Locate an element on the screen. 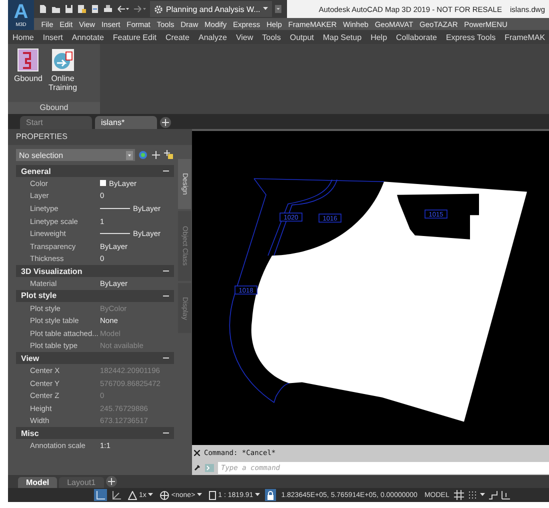  ribbon-button: Gbound is located at coordinates (28, 73).